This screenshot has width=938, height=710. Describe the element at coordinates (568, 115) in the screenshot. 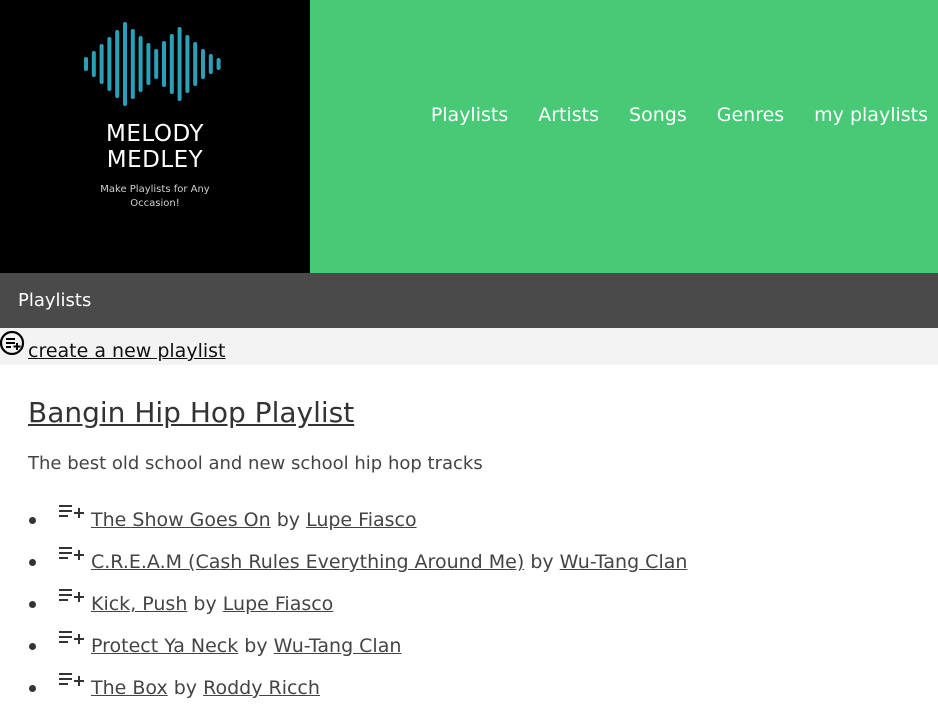

I see `nav-artists: Artists` at that location.